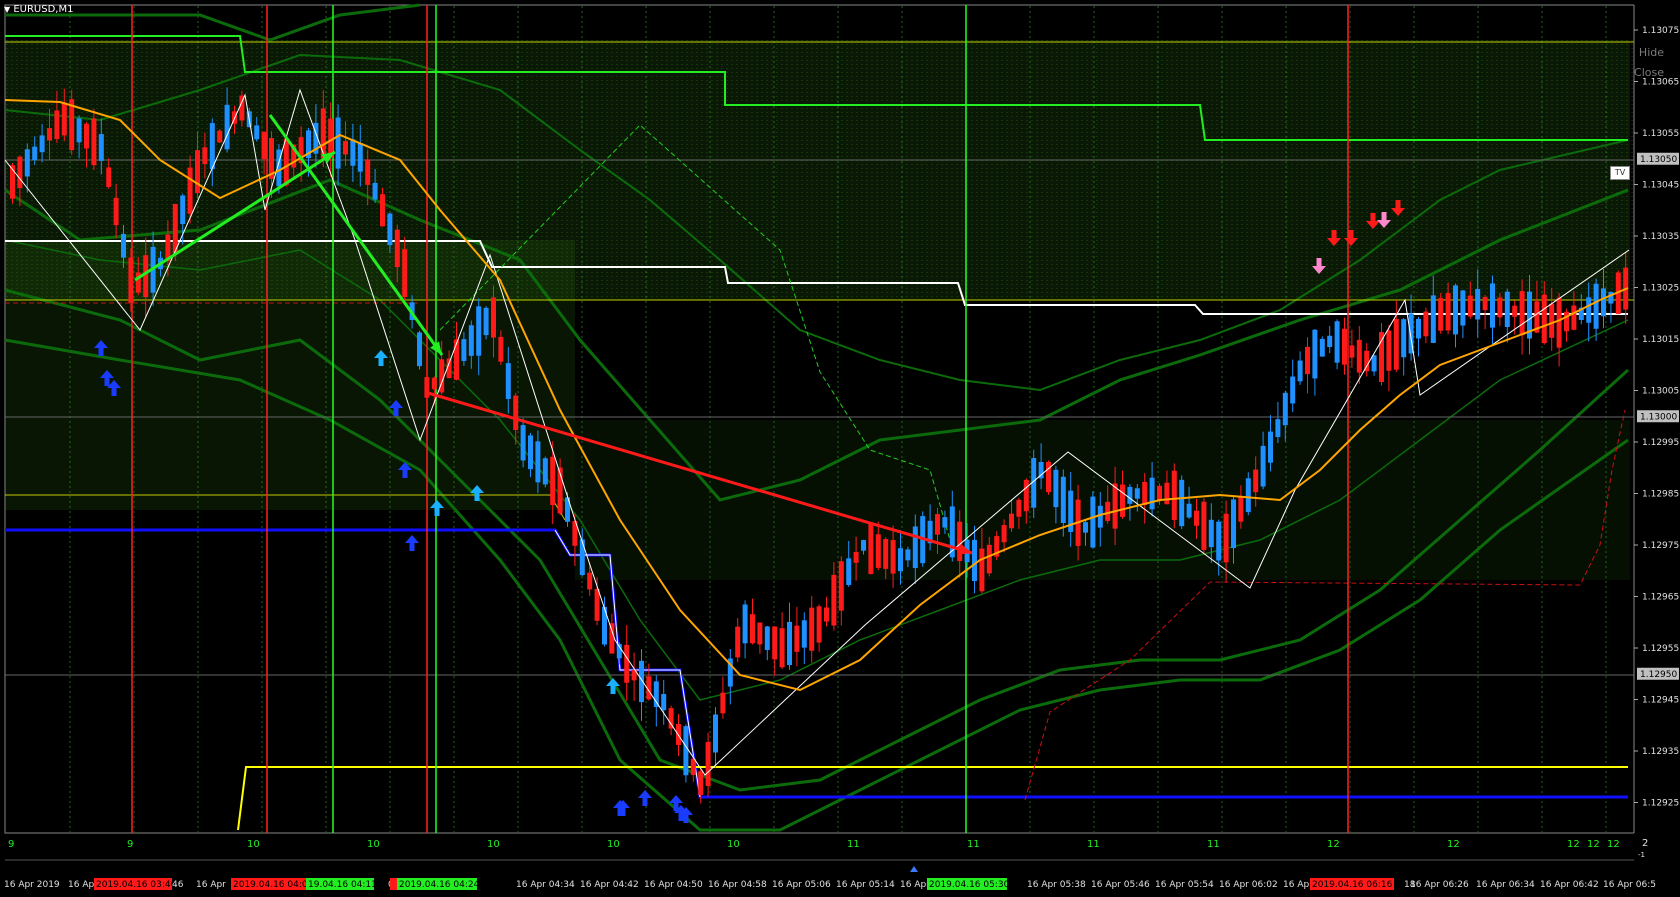 The width and height of the screenshot is (1680, 897). What do you see at coordinates (673, 885) in the screenshot?
I see `time-label: 16 Apr 04:50` at bounding box center [673, 885].